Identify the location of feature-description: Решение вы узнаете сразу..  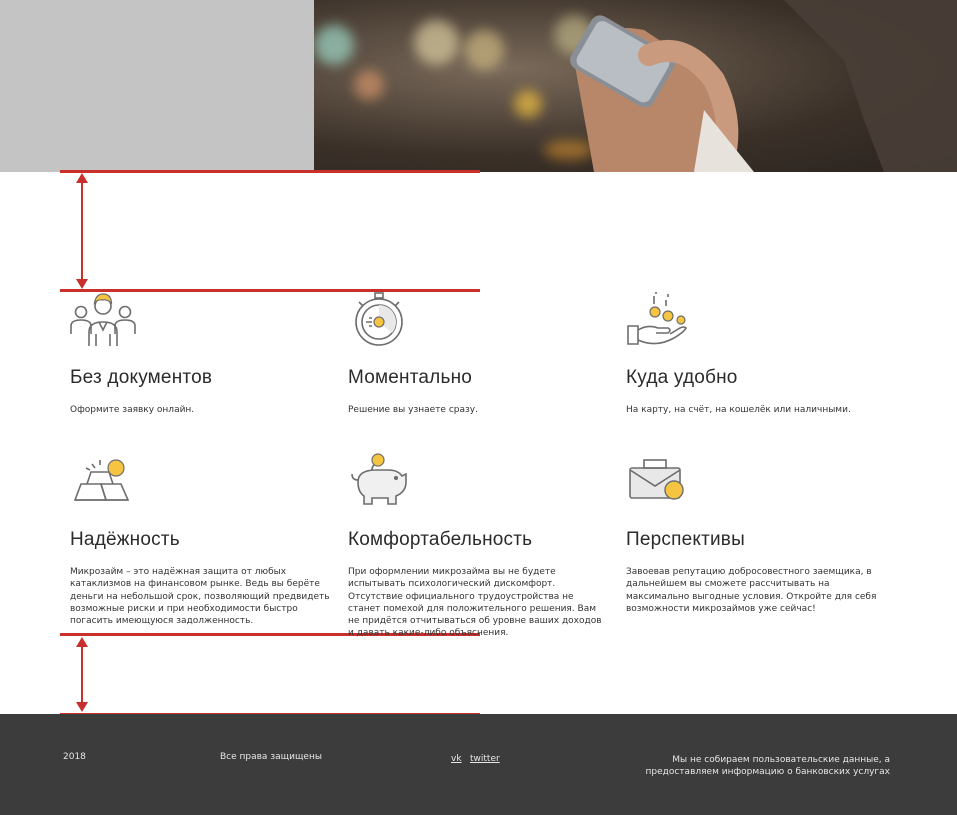
(413, 410).